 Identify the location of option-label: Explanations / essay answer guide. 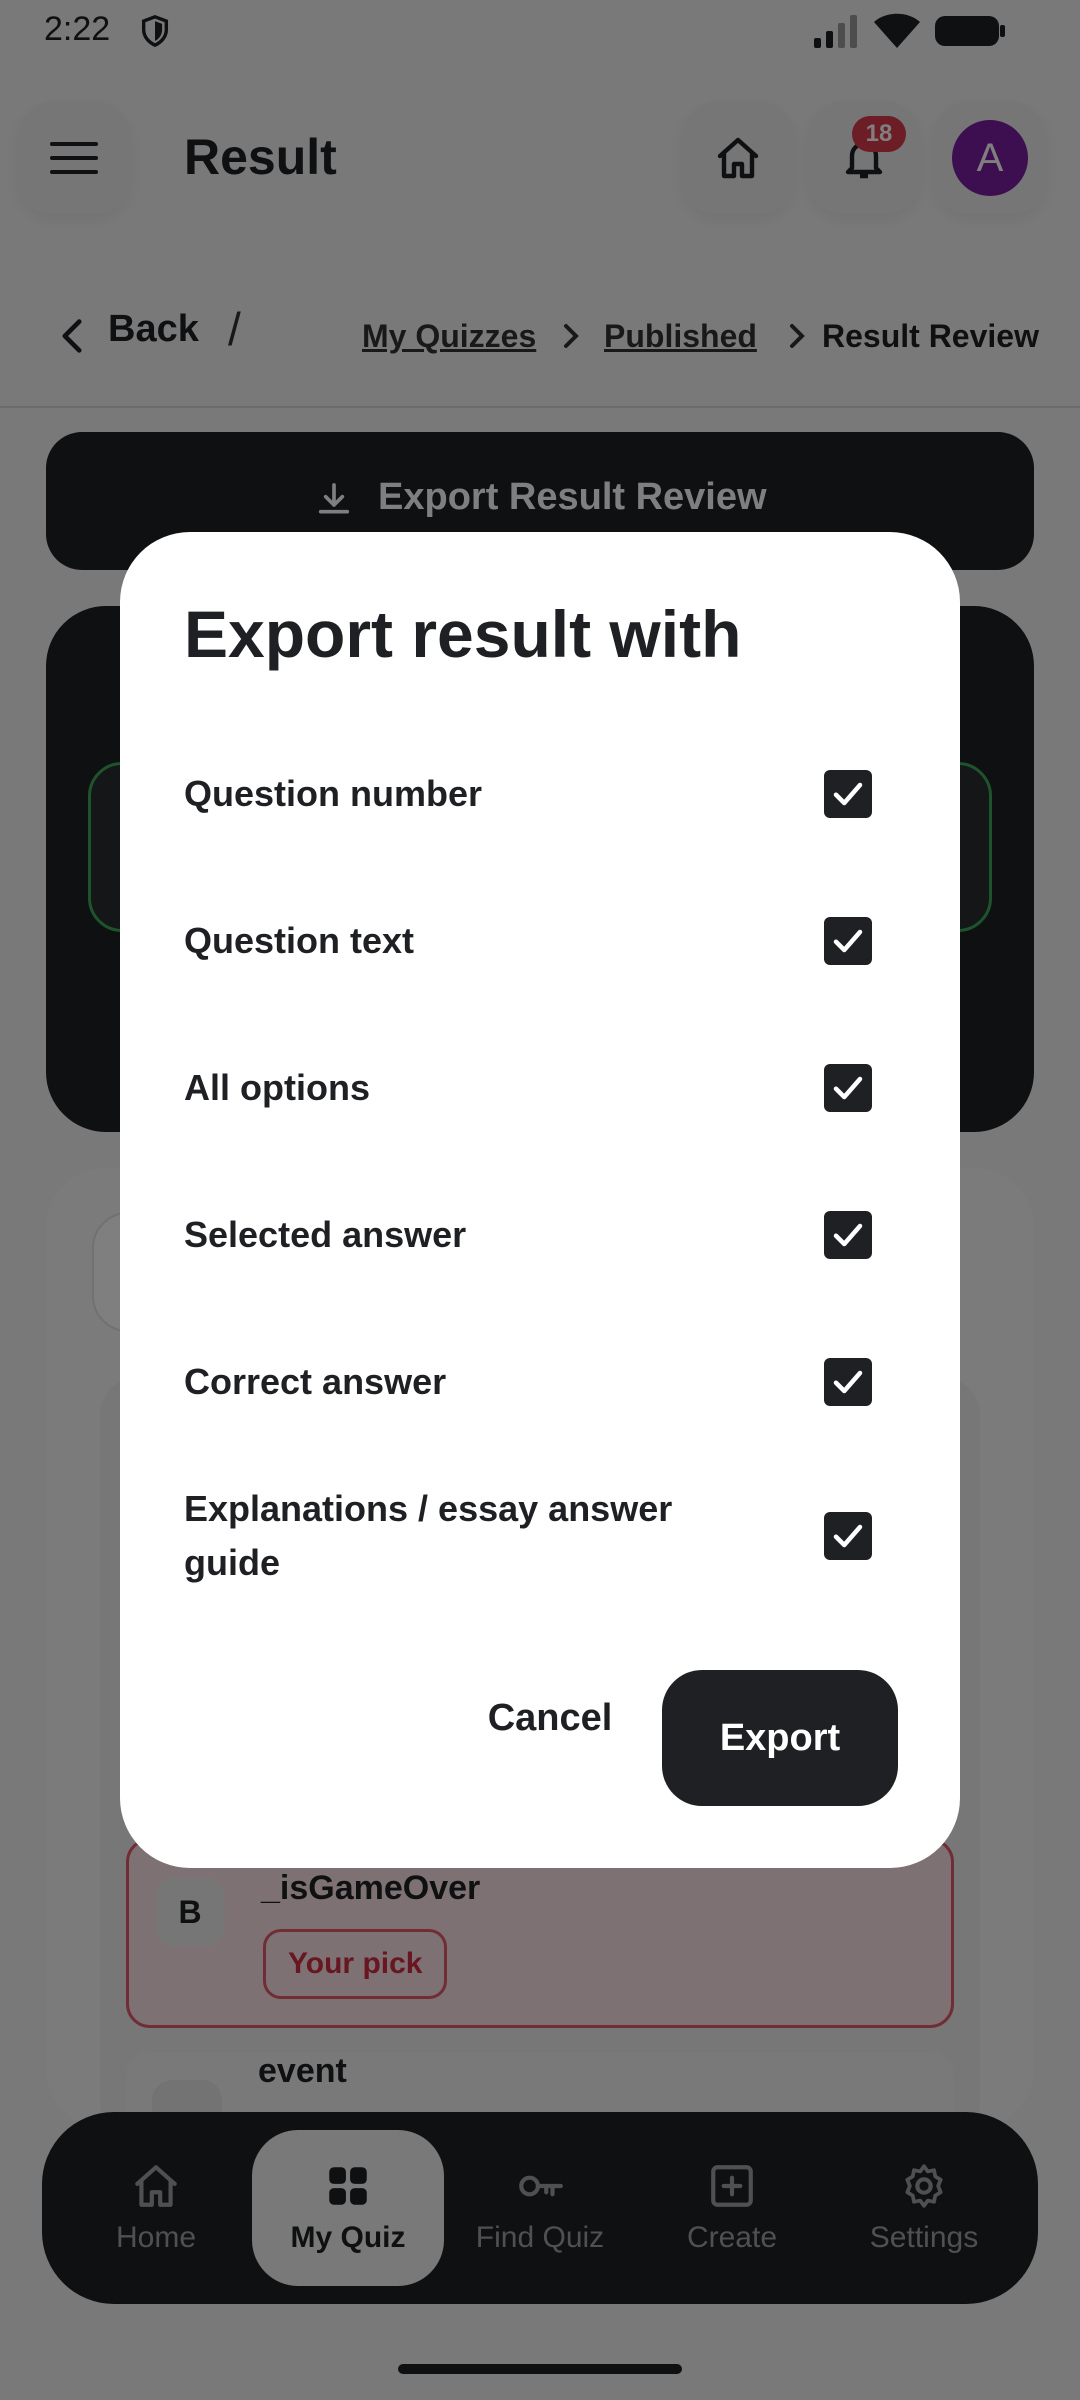
(428, 1535).